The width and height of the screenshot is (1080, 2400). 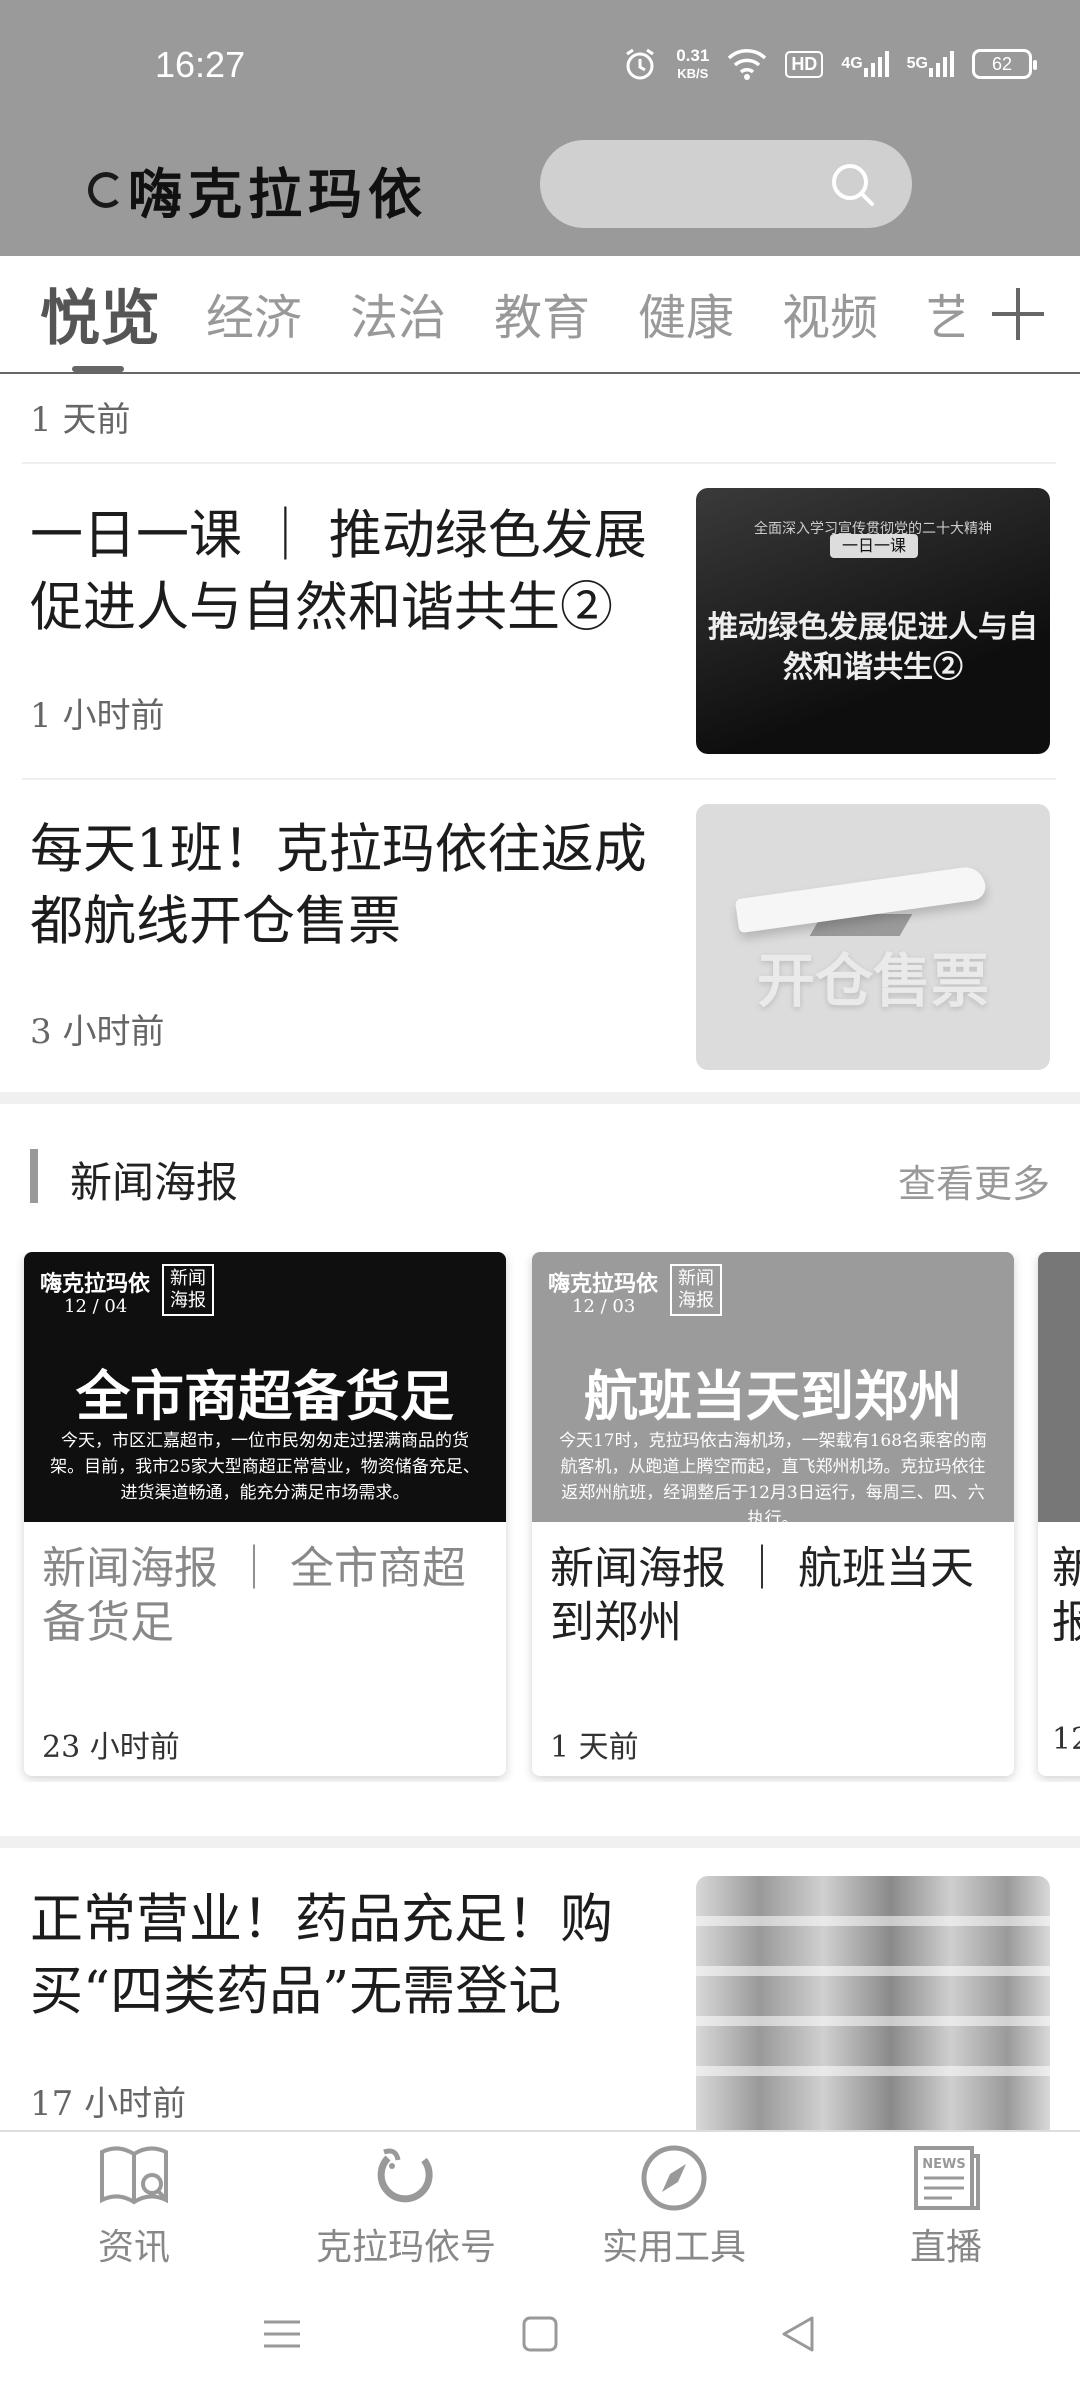 What do you see at coordinates (100, 313) in the screenshot?
I see `tab-yuelan: 悦览` at bounding box center [100, 313].